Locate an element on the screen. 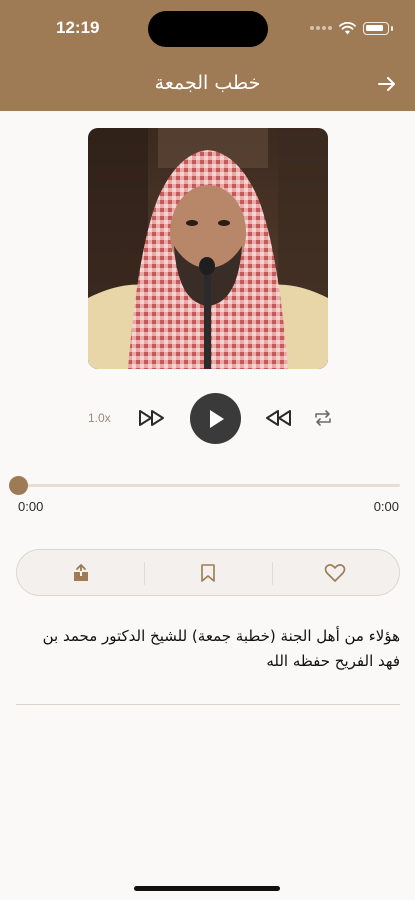 The height and width of the screenshot is (900, 415). current-time: 0:00 is located at coordinates (31, 506).